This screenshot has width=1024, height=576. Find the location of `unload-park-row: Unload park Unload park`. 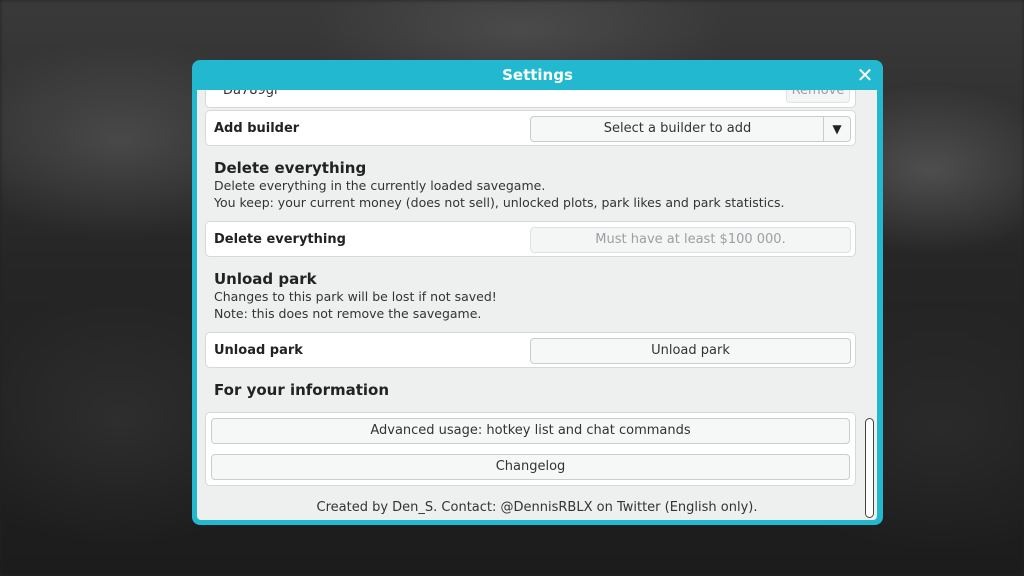

unload-park-row: Unload park Unload park is located at coordinates (530, 350).